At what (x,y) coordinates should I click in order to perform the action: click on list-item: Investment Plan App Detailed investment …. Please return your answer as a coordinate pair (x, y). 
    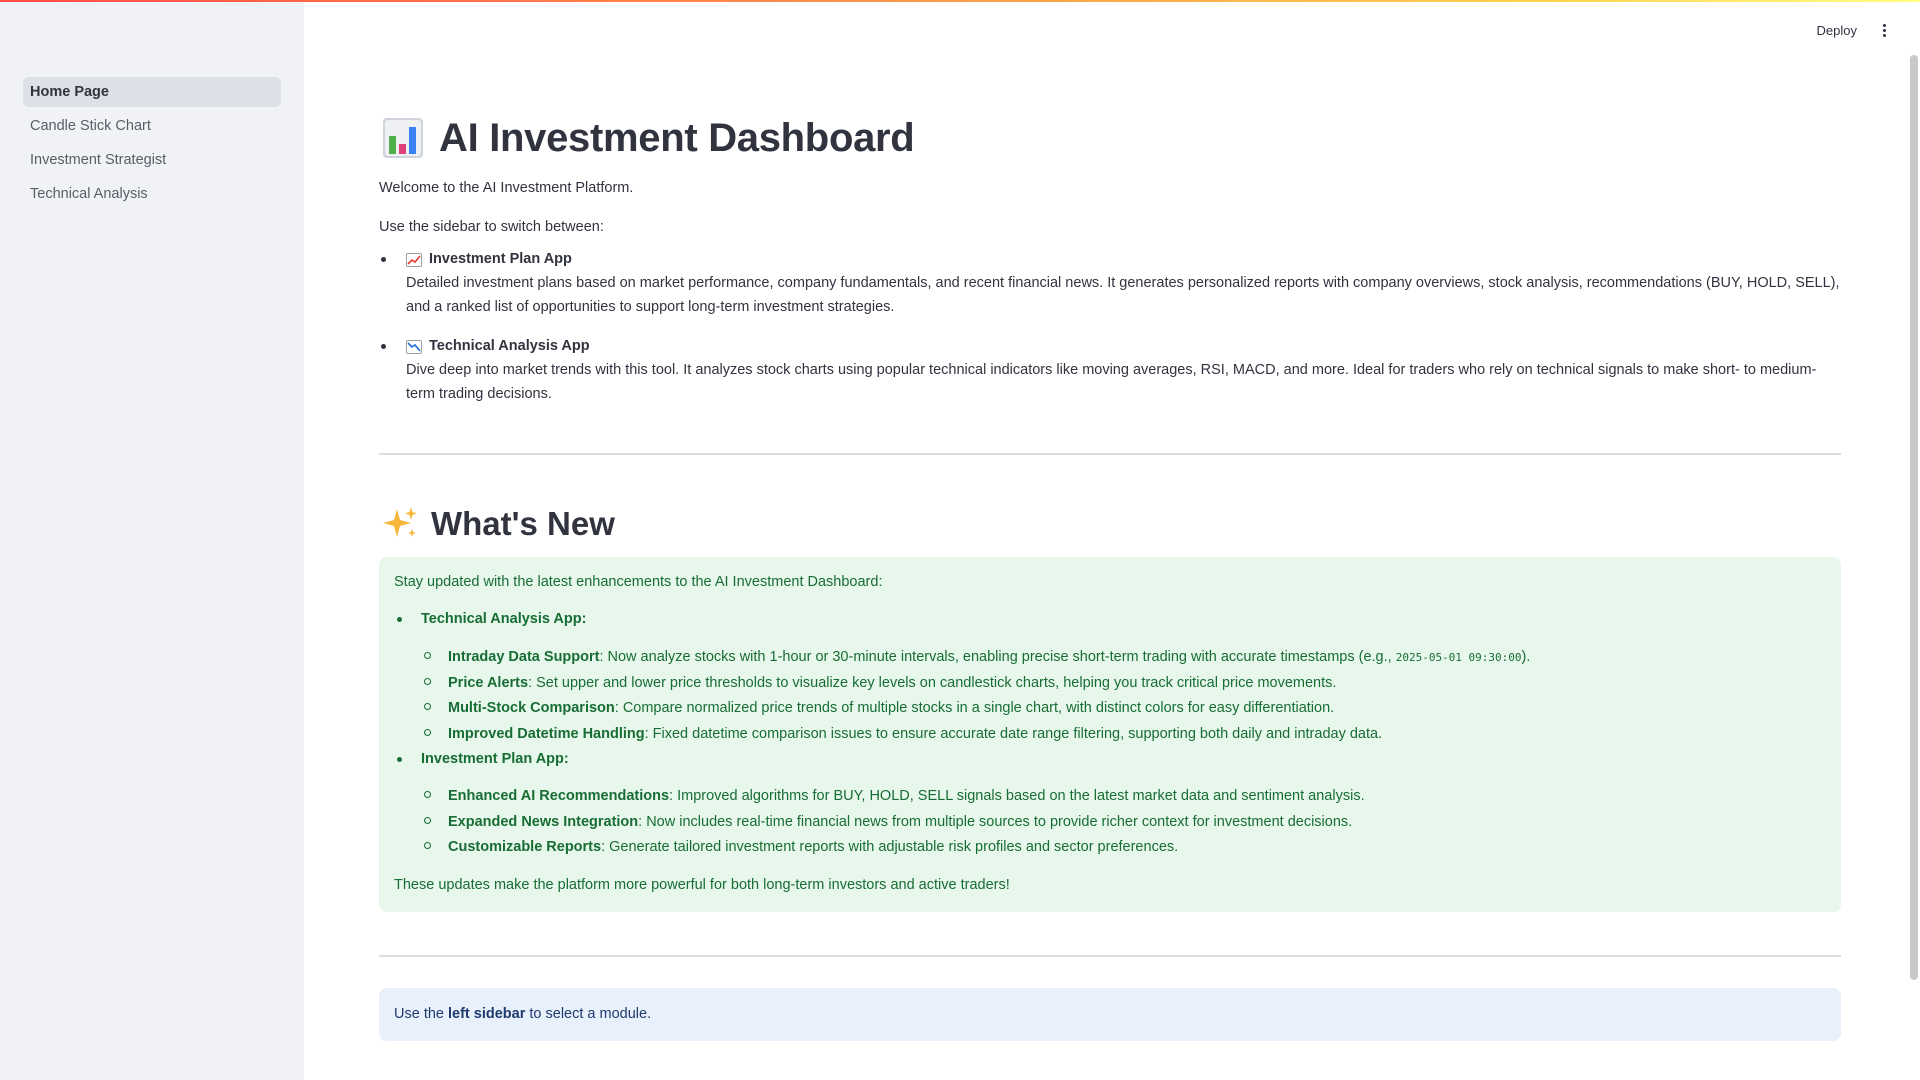
    Looking at the image, I should click on (1110, 283).